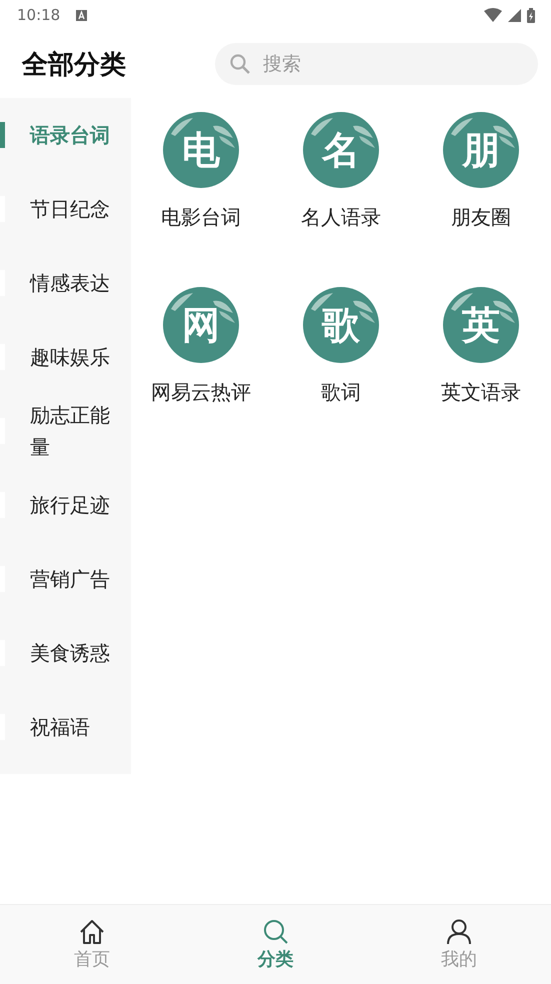  I want to click on category-icon: 英, so click(481, 325).